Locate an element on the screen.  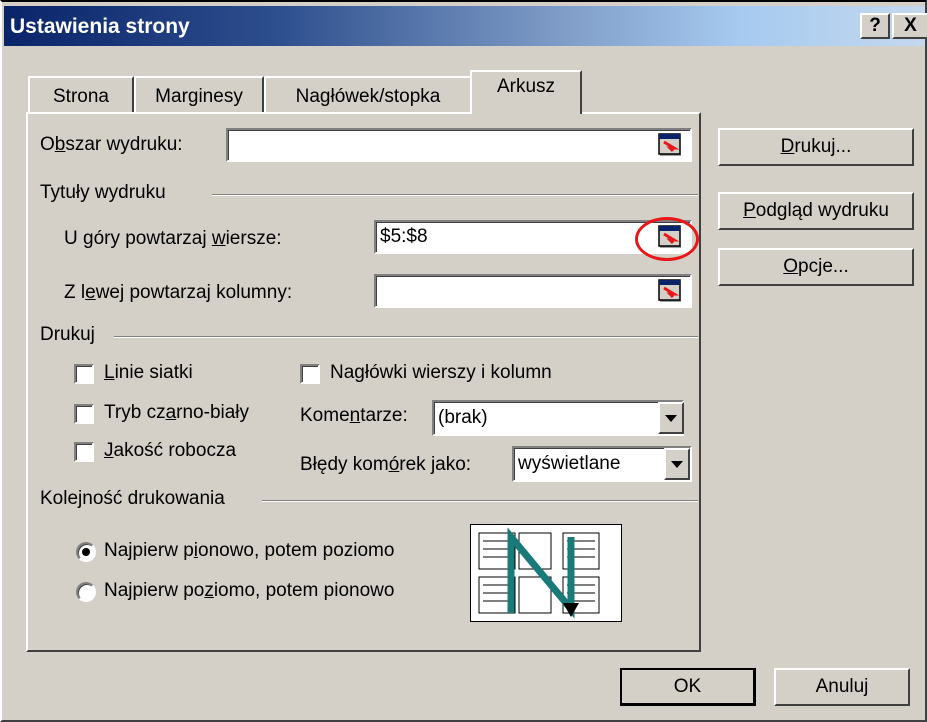
columns-to-repeat-input is located at coordinates (533, 291).